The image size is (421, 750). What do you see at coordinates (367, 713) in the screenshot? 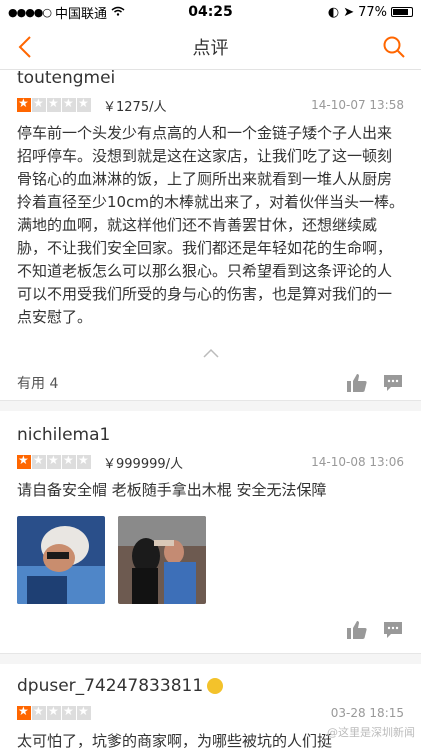
I see `review-date: 03-28 18:15` at bounding box center [367, 713].